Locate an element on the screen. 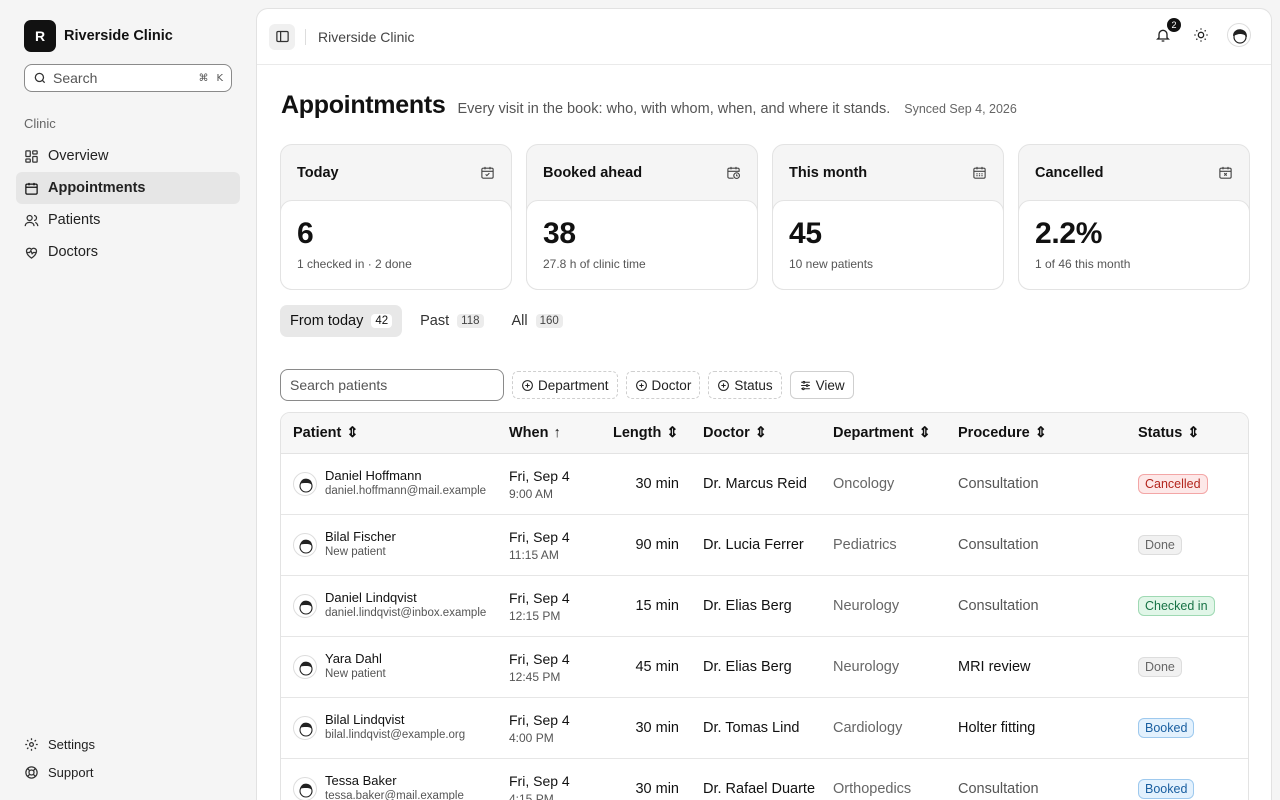 The image size is (1280, 800). sidebar-item-settings: Settings is located at coordinates (124, 744).